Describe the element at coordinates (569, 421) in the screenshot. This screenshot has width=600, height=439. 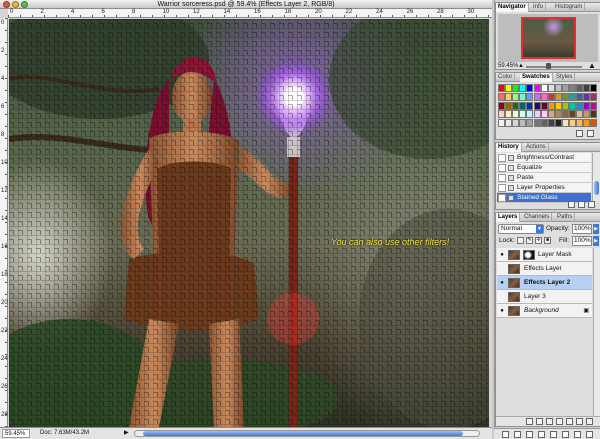
I see `new-group-icon` at that location.